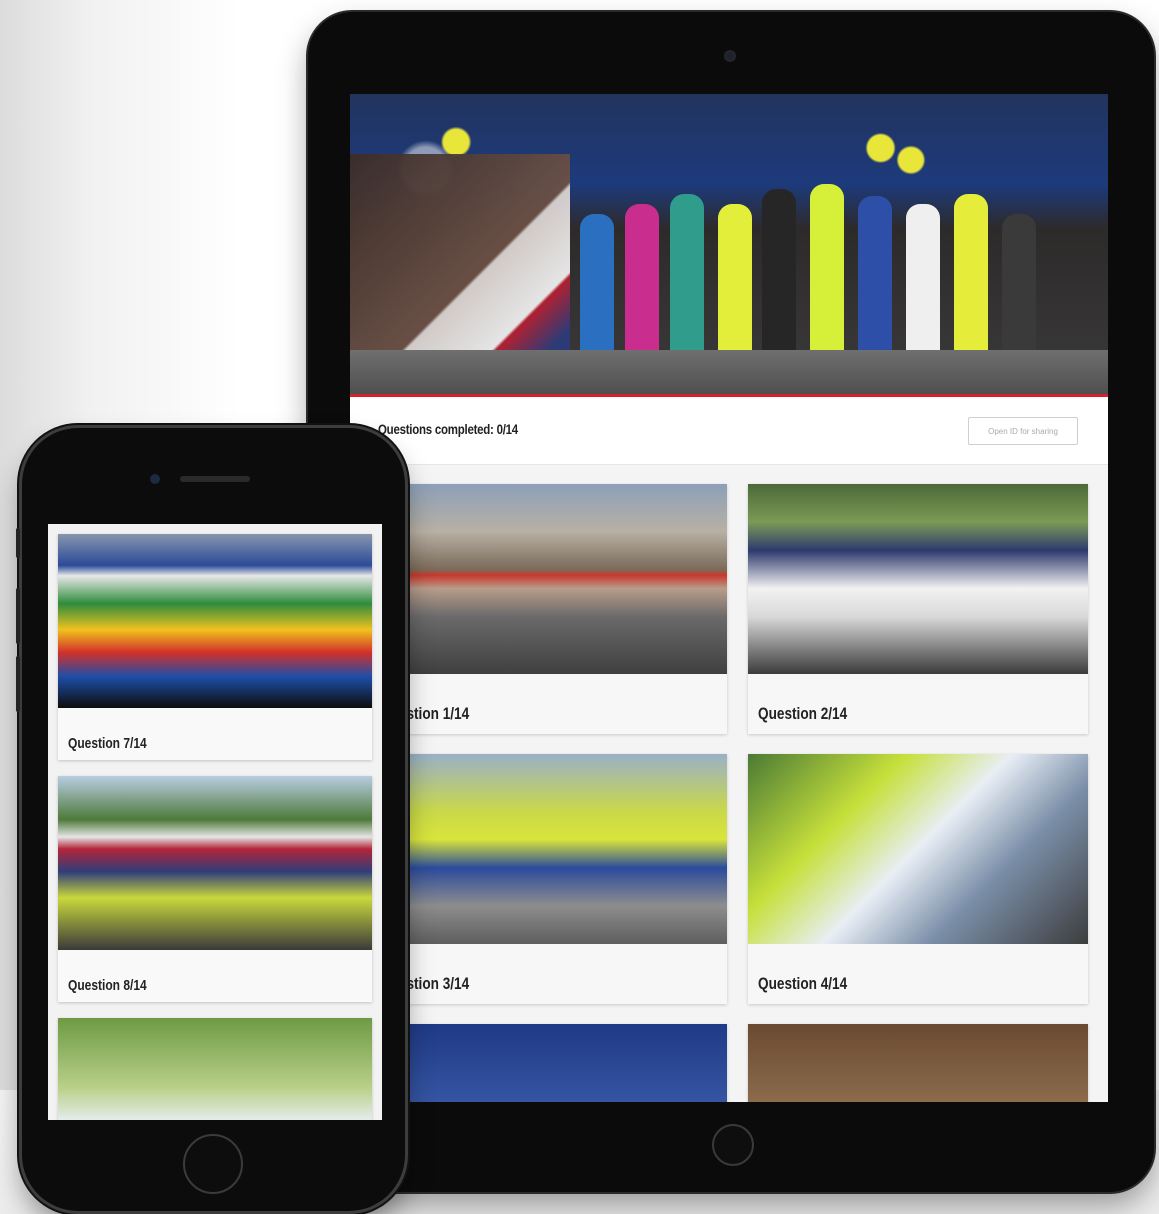 Image resolution: width=1159 pixels, height=1214 pixels. Describe the element at coordinates (448, 429) in the screenshot. I see `progress-label: Questions completed: 0/14` at that location.